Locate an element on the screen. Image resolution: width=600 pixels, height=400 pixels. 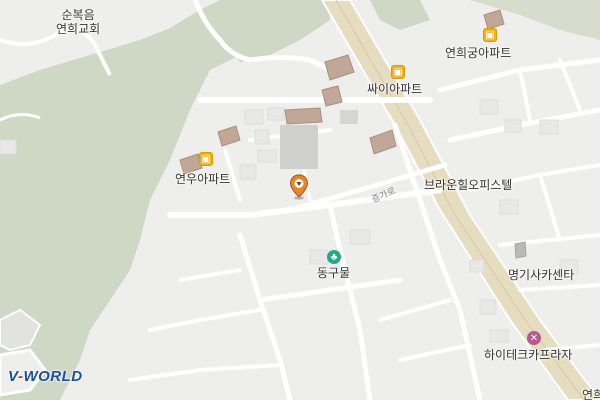
vworld-logo: V-WORLD is located at coordinates (45, 376).